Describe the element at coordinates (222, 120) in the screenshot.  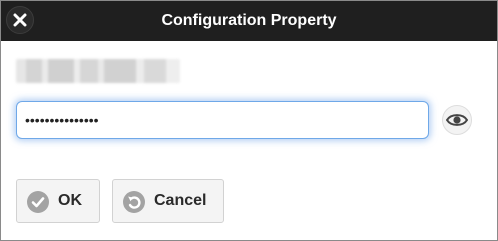
I see `password-input` at that location.